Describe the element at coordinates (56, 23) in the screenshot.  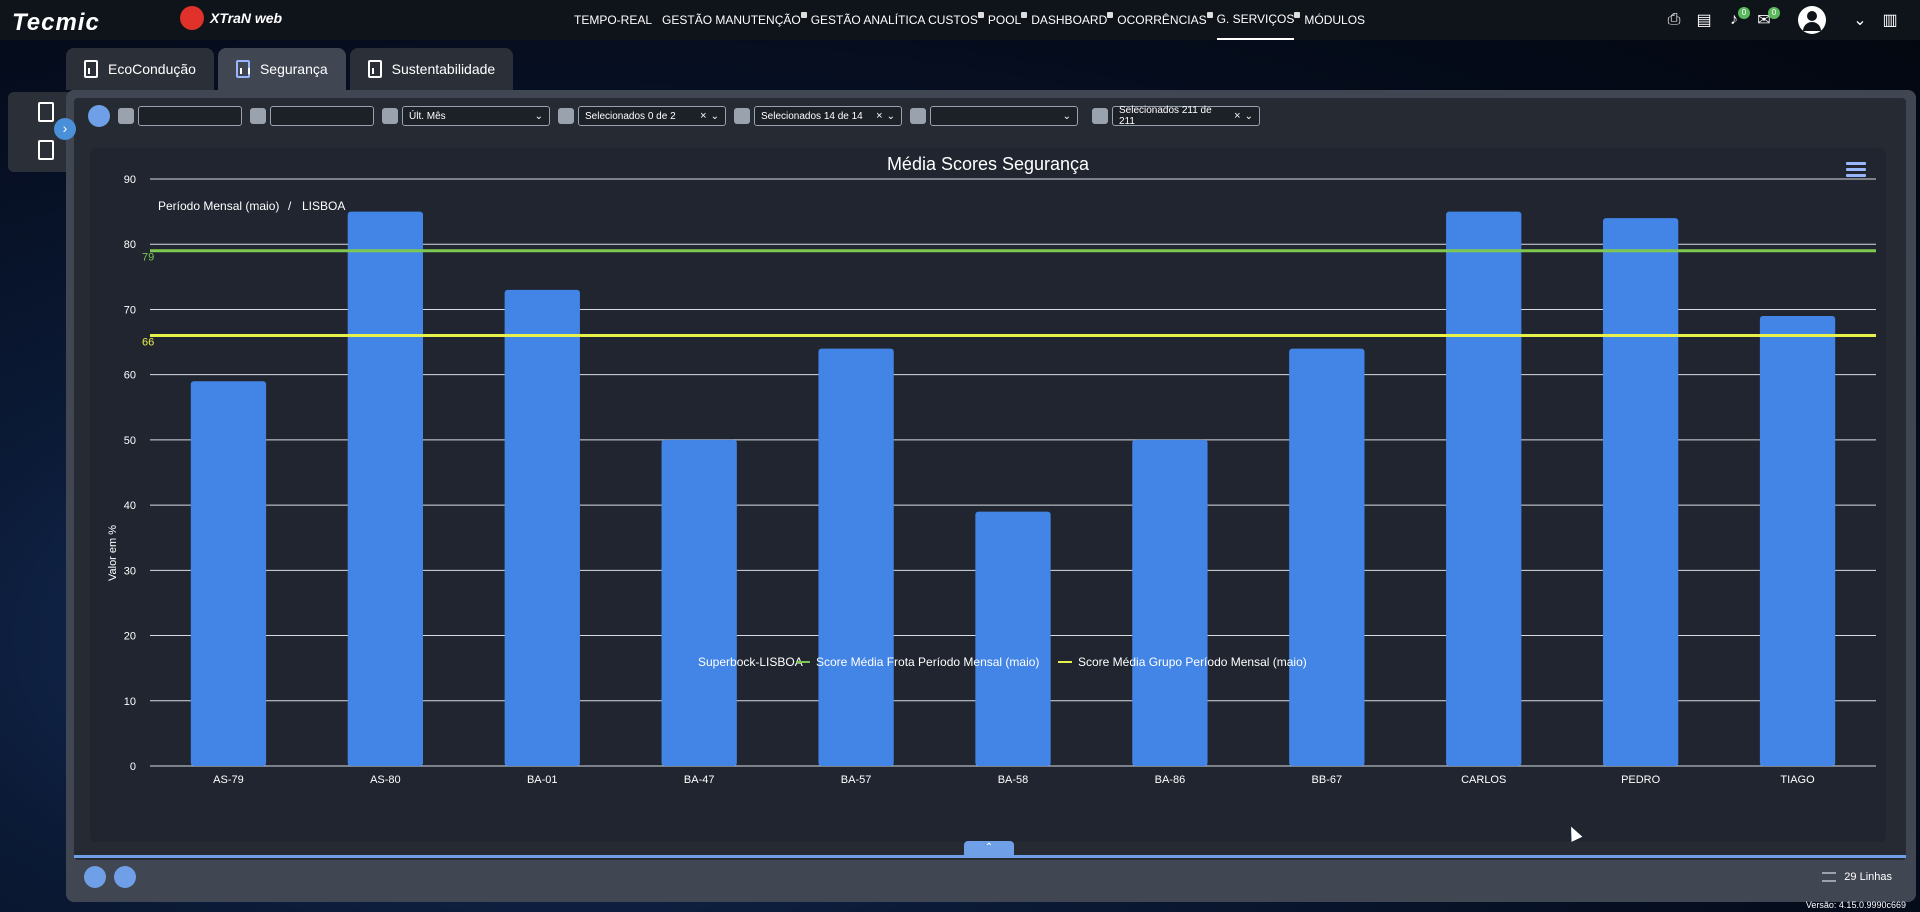
I see `tecmic-logo: Tecmic` at that location.